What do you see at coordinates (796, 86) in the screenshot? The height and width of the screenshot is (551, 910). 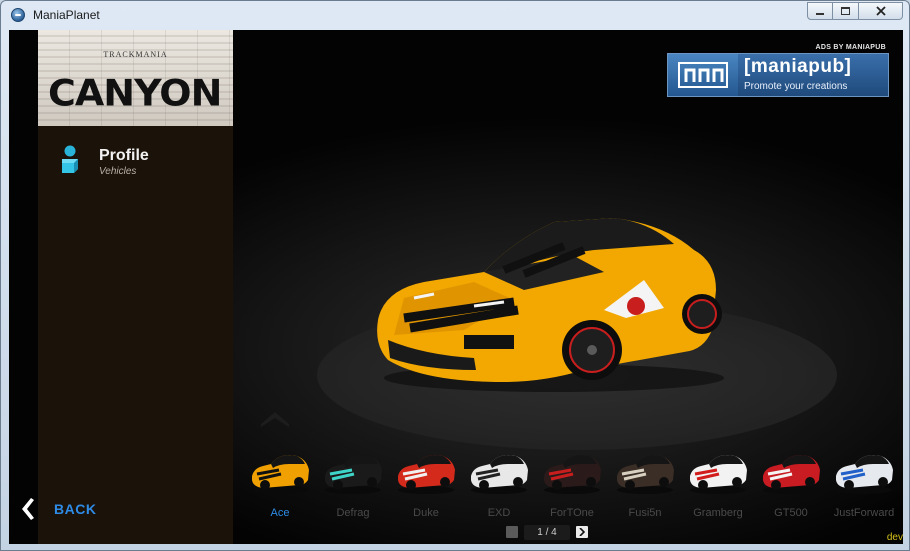 I see `ad-tagline: Promote your creations` at bounding box center [796, 86].